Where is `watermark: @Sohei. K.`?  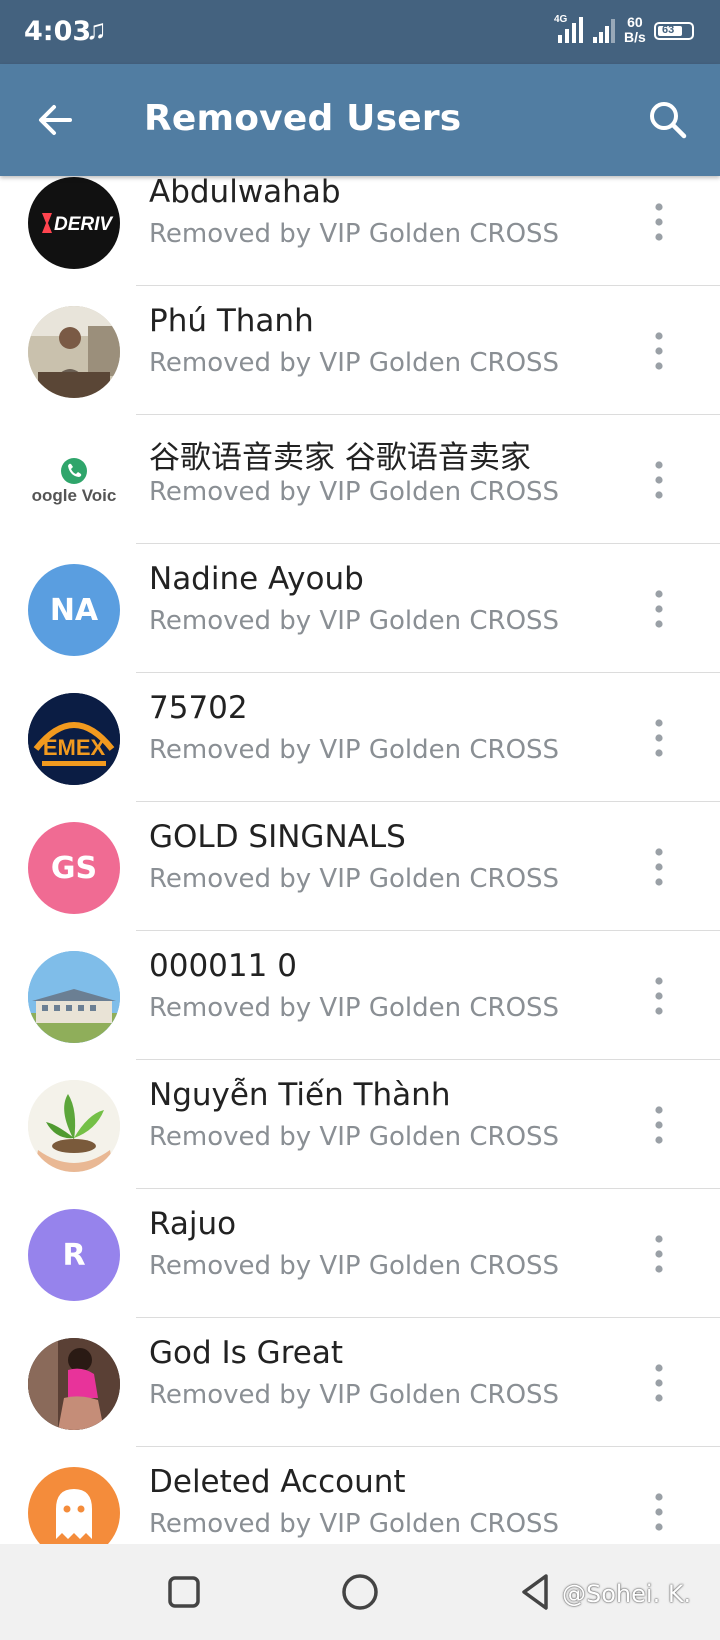
watermark: @Sohei. K. is located at coordinates (627, 1594).